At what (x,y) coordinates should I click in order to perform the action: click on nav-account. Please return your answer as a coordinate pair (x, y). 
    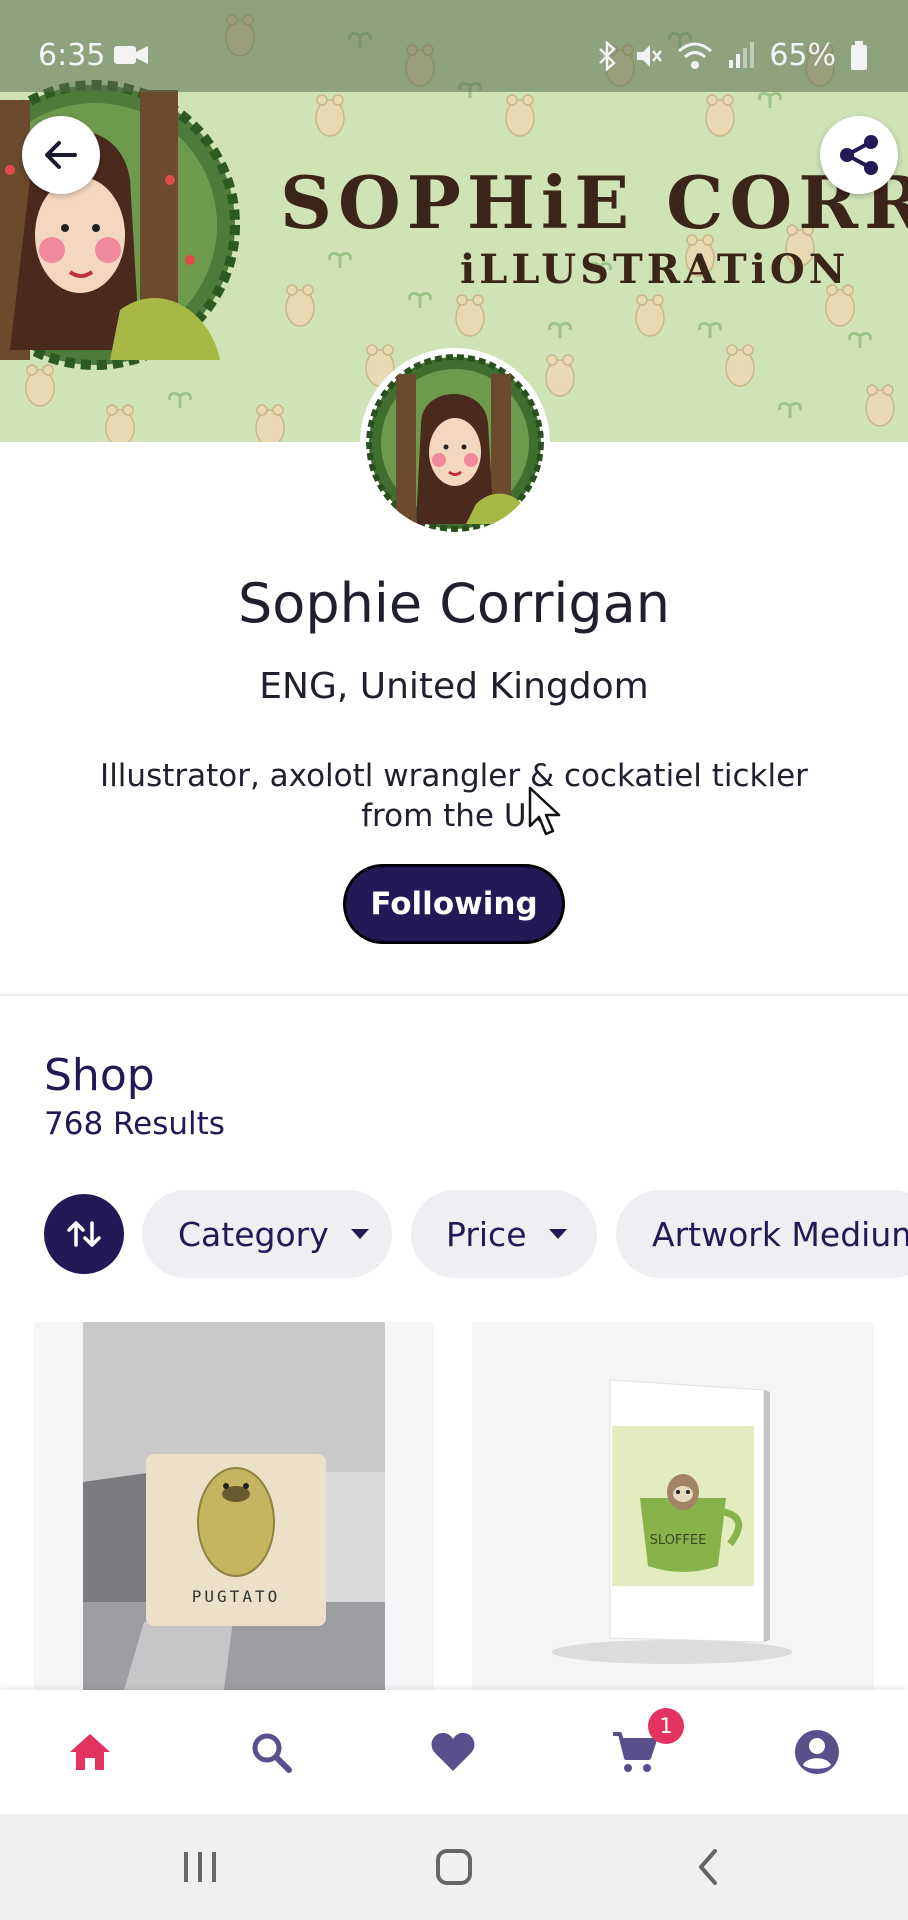
    Looking at the image, I should click on (817, 1752).